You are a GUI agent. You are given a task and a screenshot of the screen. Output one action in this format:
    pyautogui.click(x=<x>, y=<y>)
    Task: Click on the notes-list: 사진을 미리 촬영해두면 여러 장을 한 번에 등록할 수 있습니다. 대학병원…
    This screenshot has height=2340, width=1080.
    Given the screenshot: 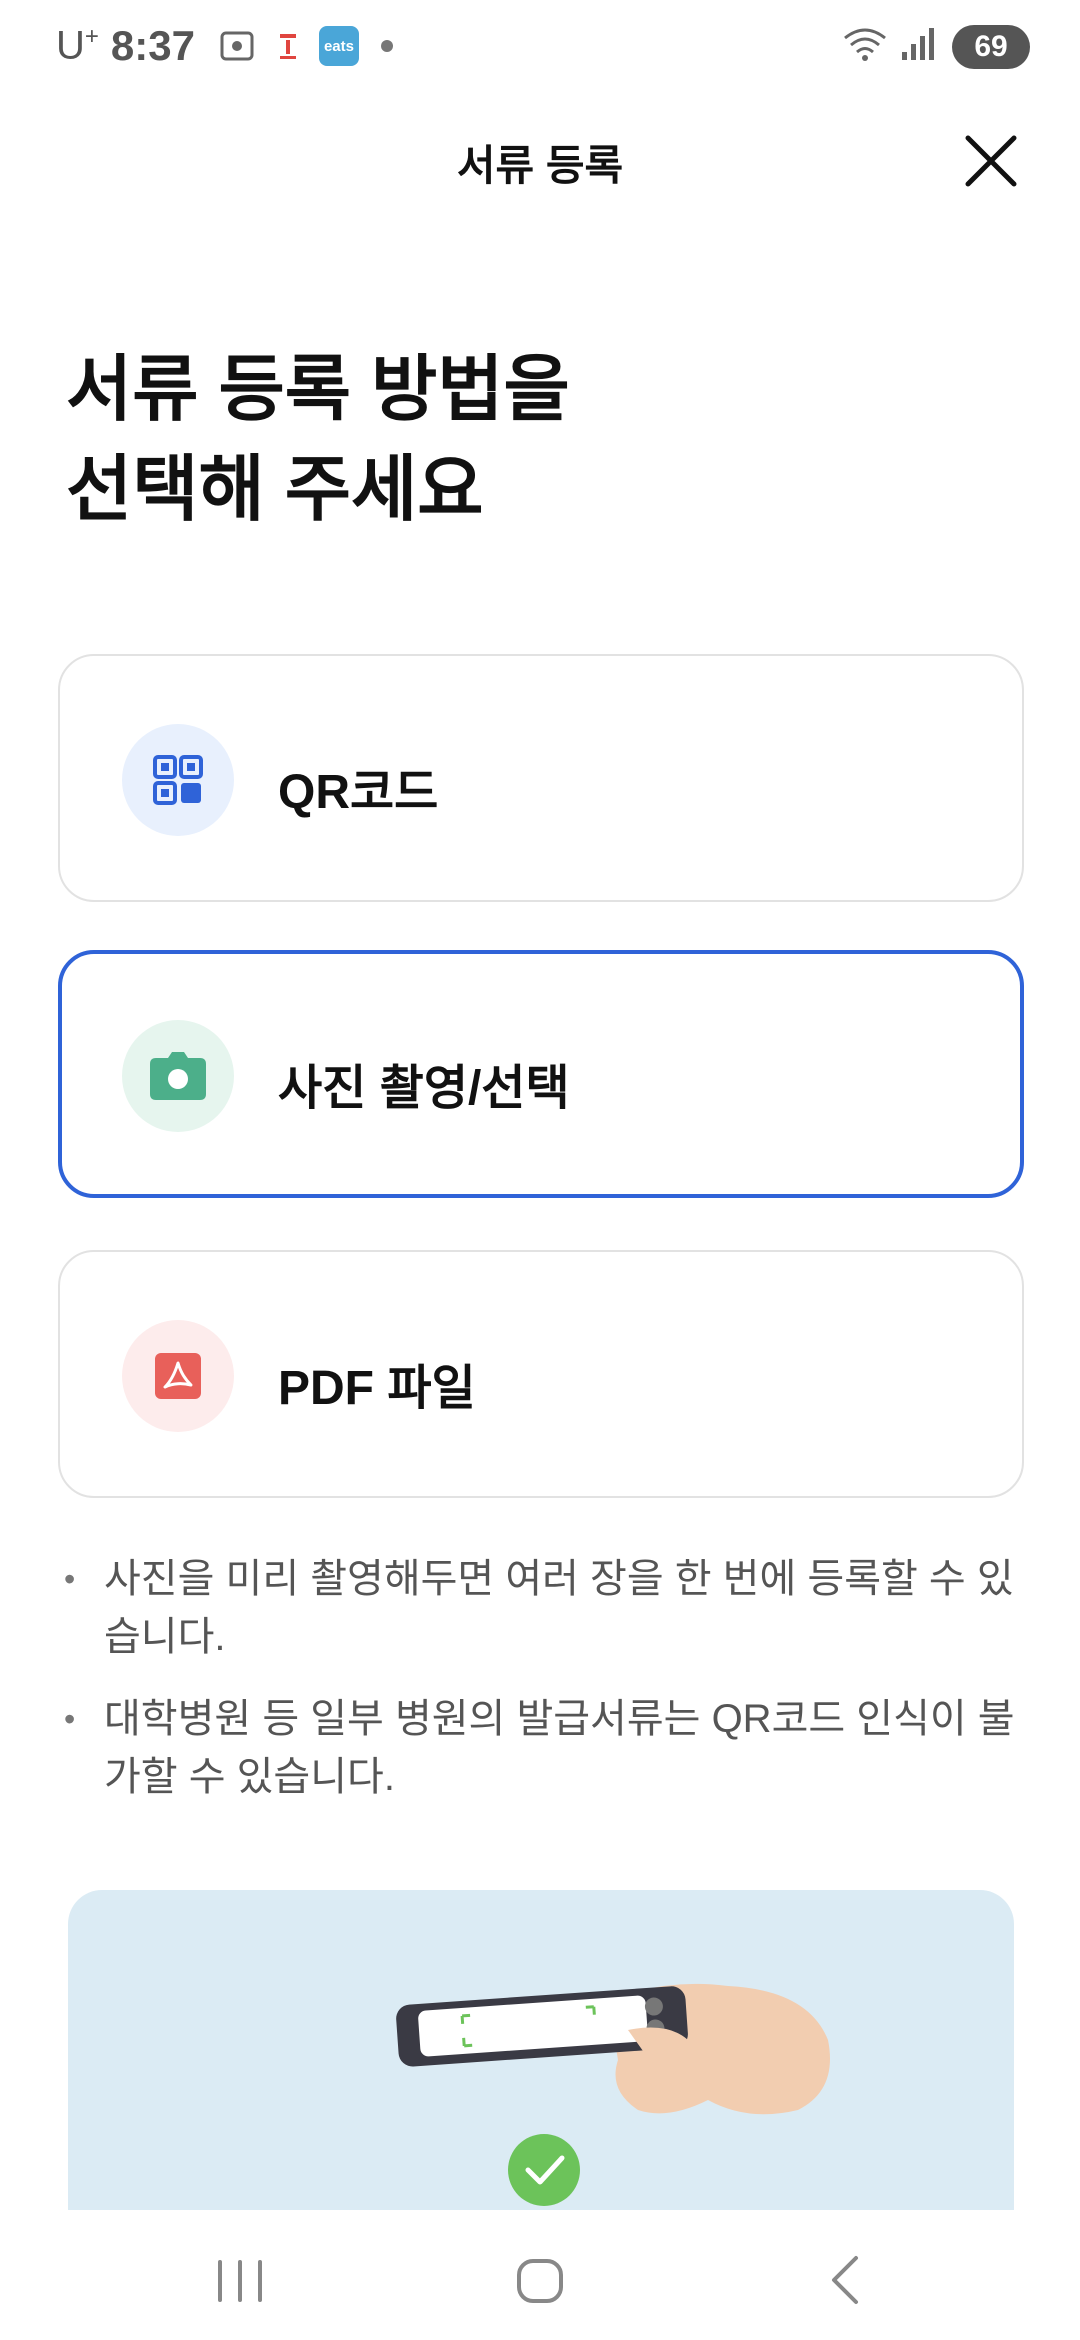 What is the action you would take?
    pyautogui.click(x=544, y=1690)
    